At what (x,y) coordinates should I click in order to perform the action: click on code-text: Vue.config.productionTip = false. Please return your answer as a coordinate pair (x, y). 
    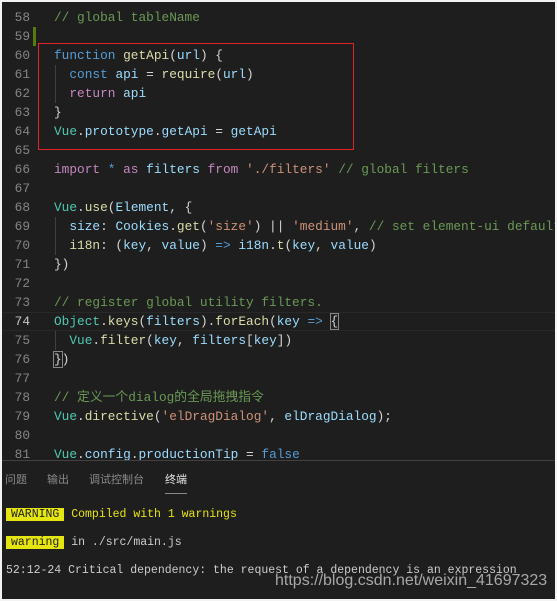
    Looking at the image, I should click on (177, 452).